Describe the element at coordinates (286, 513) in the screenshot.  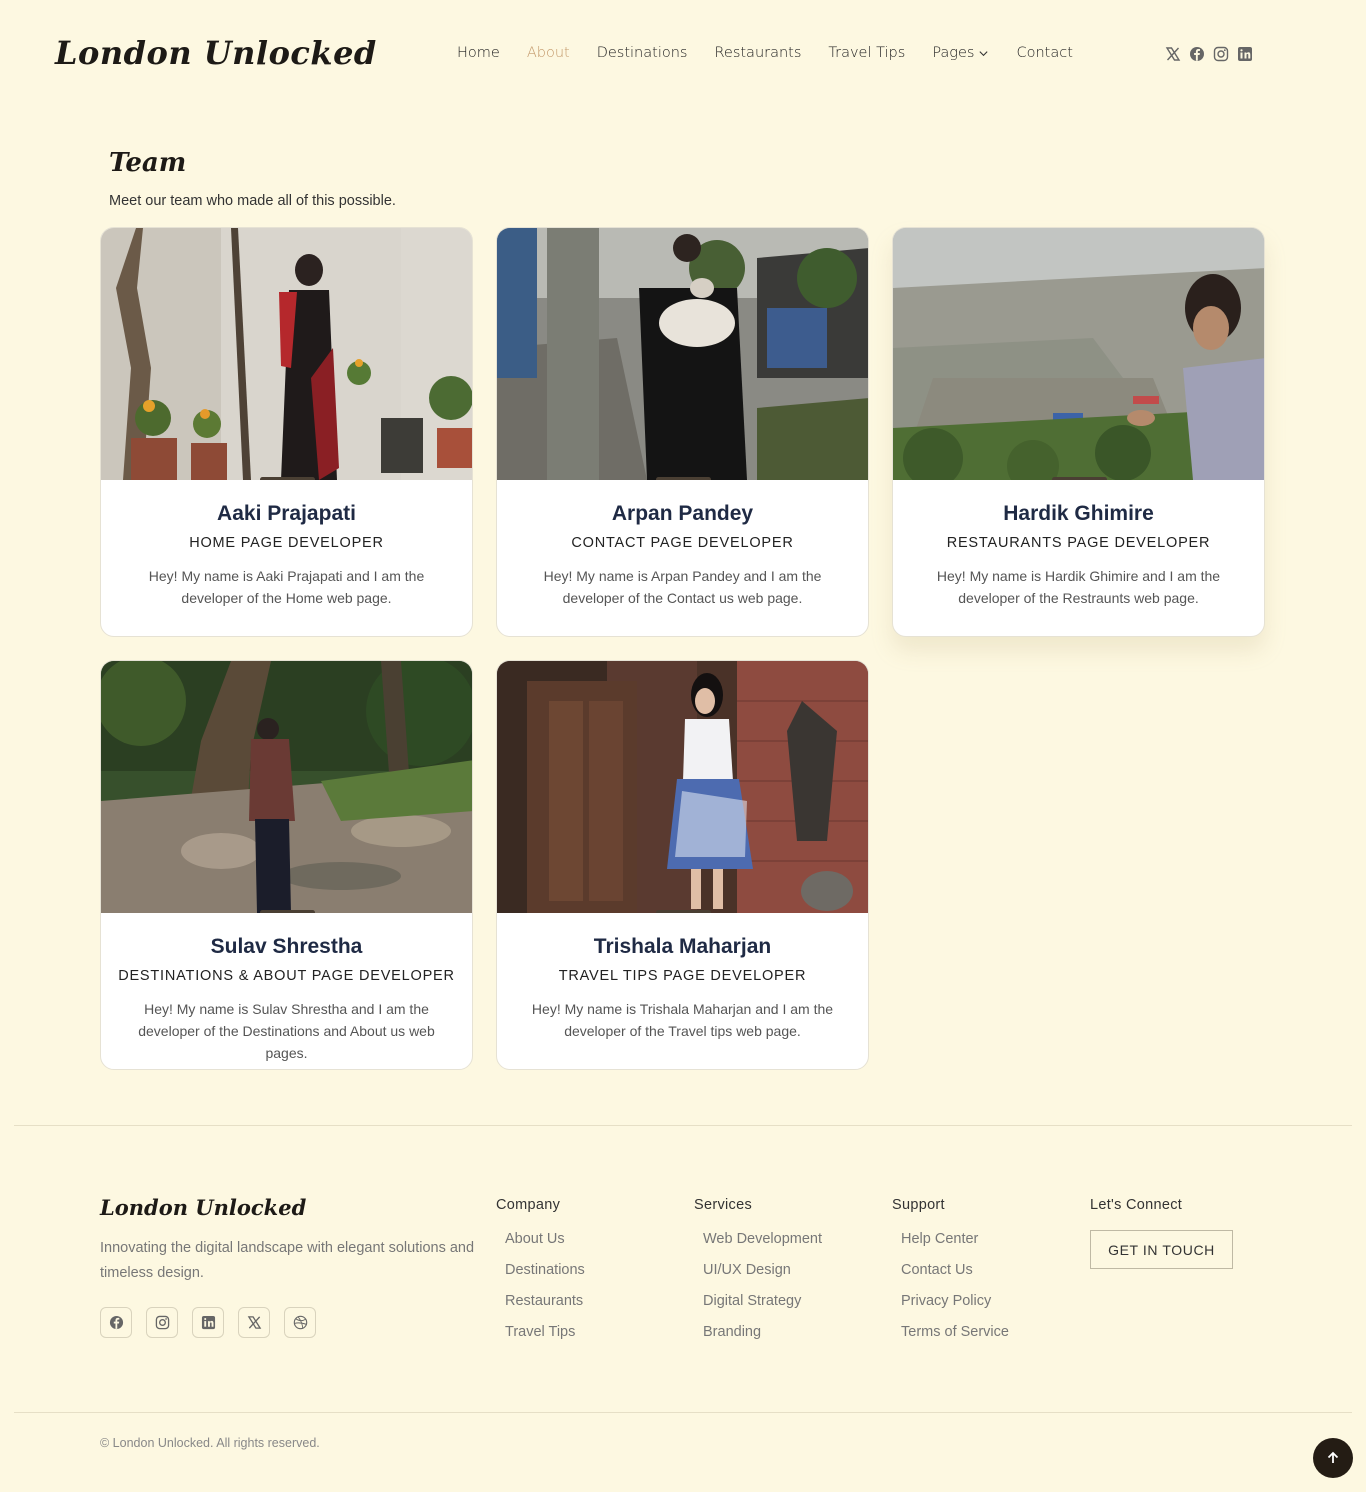
I see `member-name: Aaki Prajapati` at that location.